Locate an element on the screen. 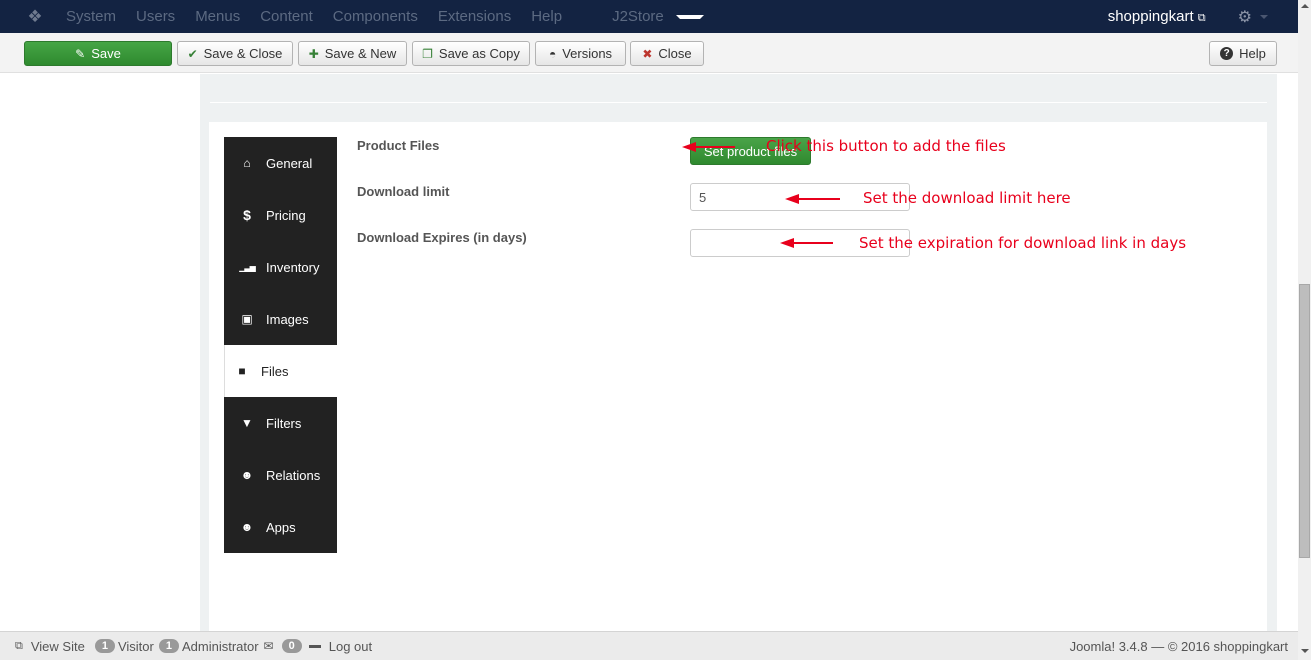 This screenshot has width=1311, height=660. menu-j2store-label: J2Store is located at coordinates (638, 16).